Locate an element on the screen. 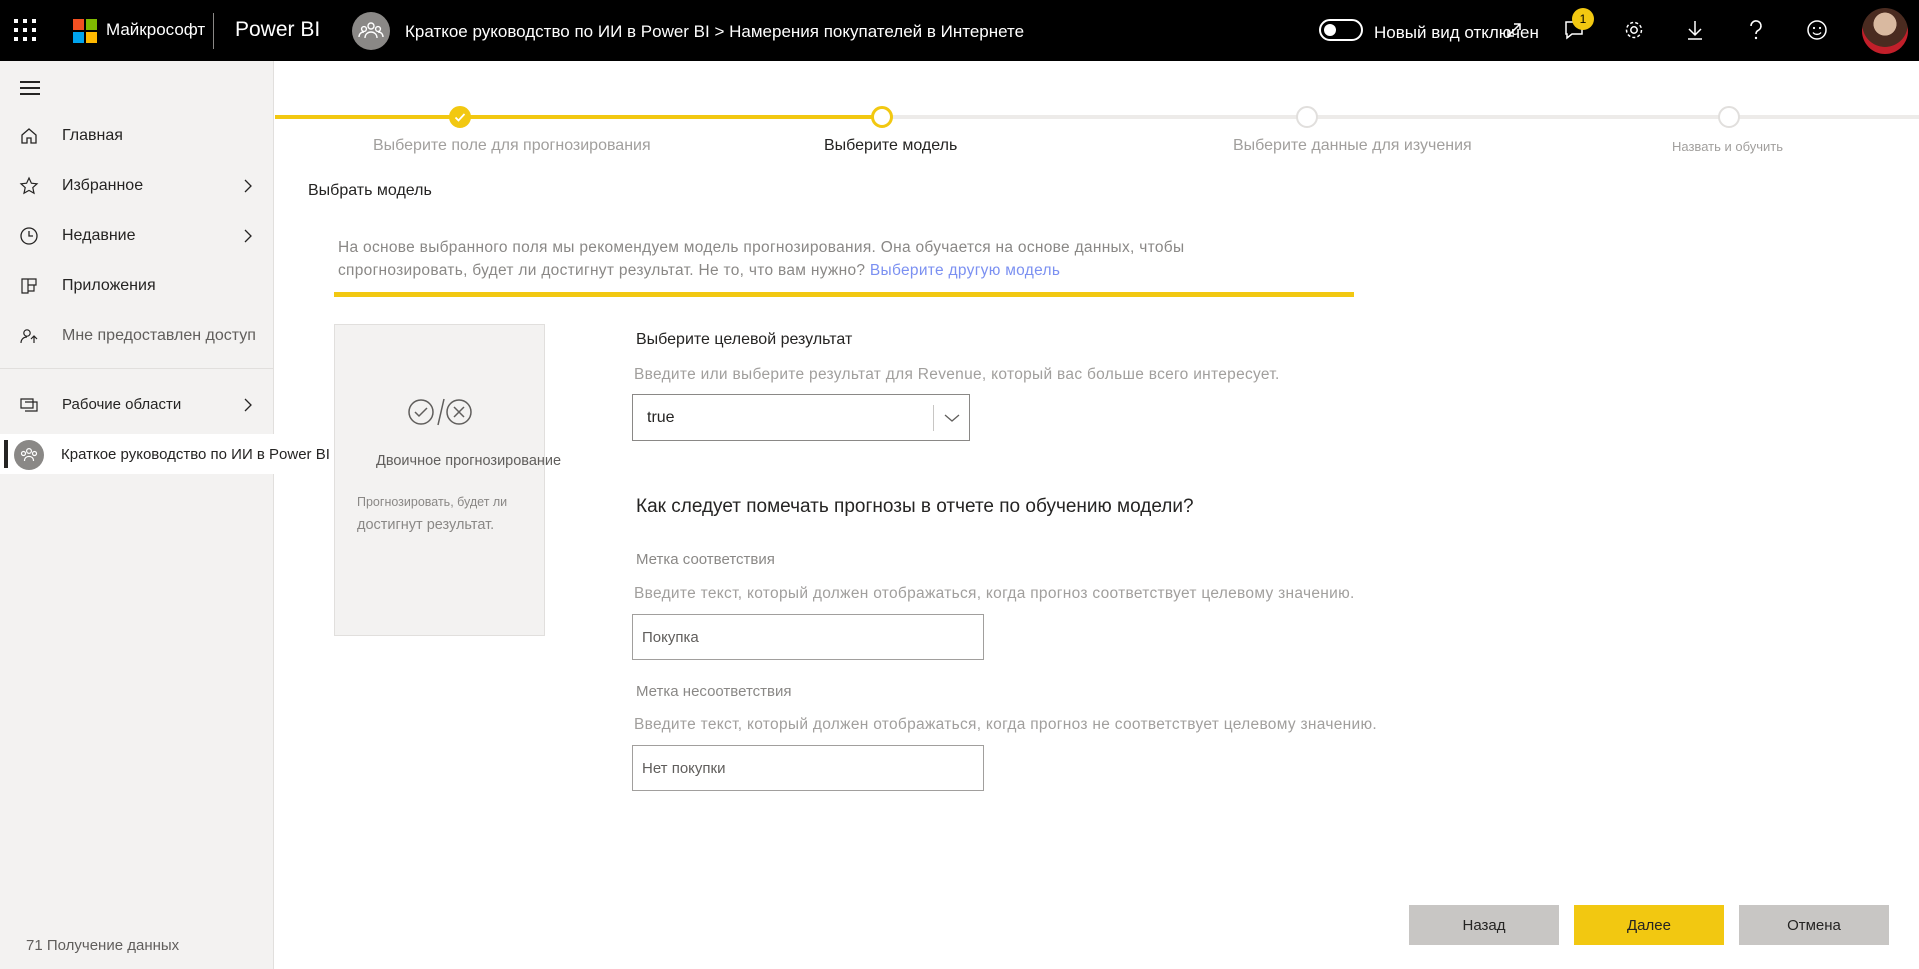 This screenshot has height=969, width=1919. get-data-link: 71 Получение данных is located at coordinates (102, 945).